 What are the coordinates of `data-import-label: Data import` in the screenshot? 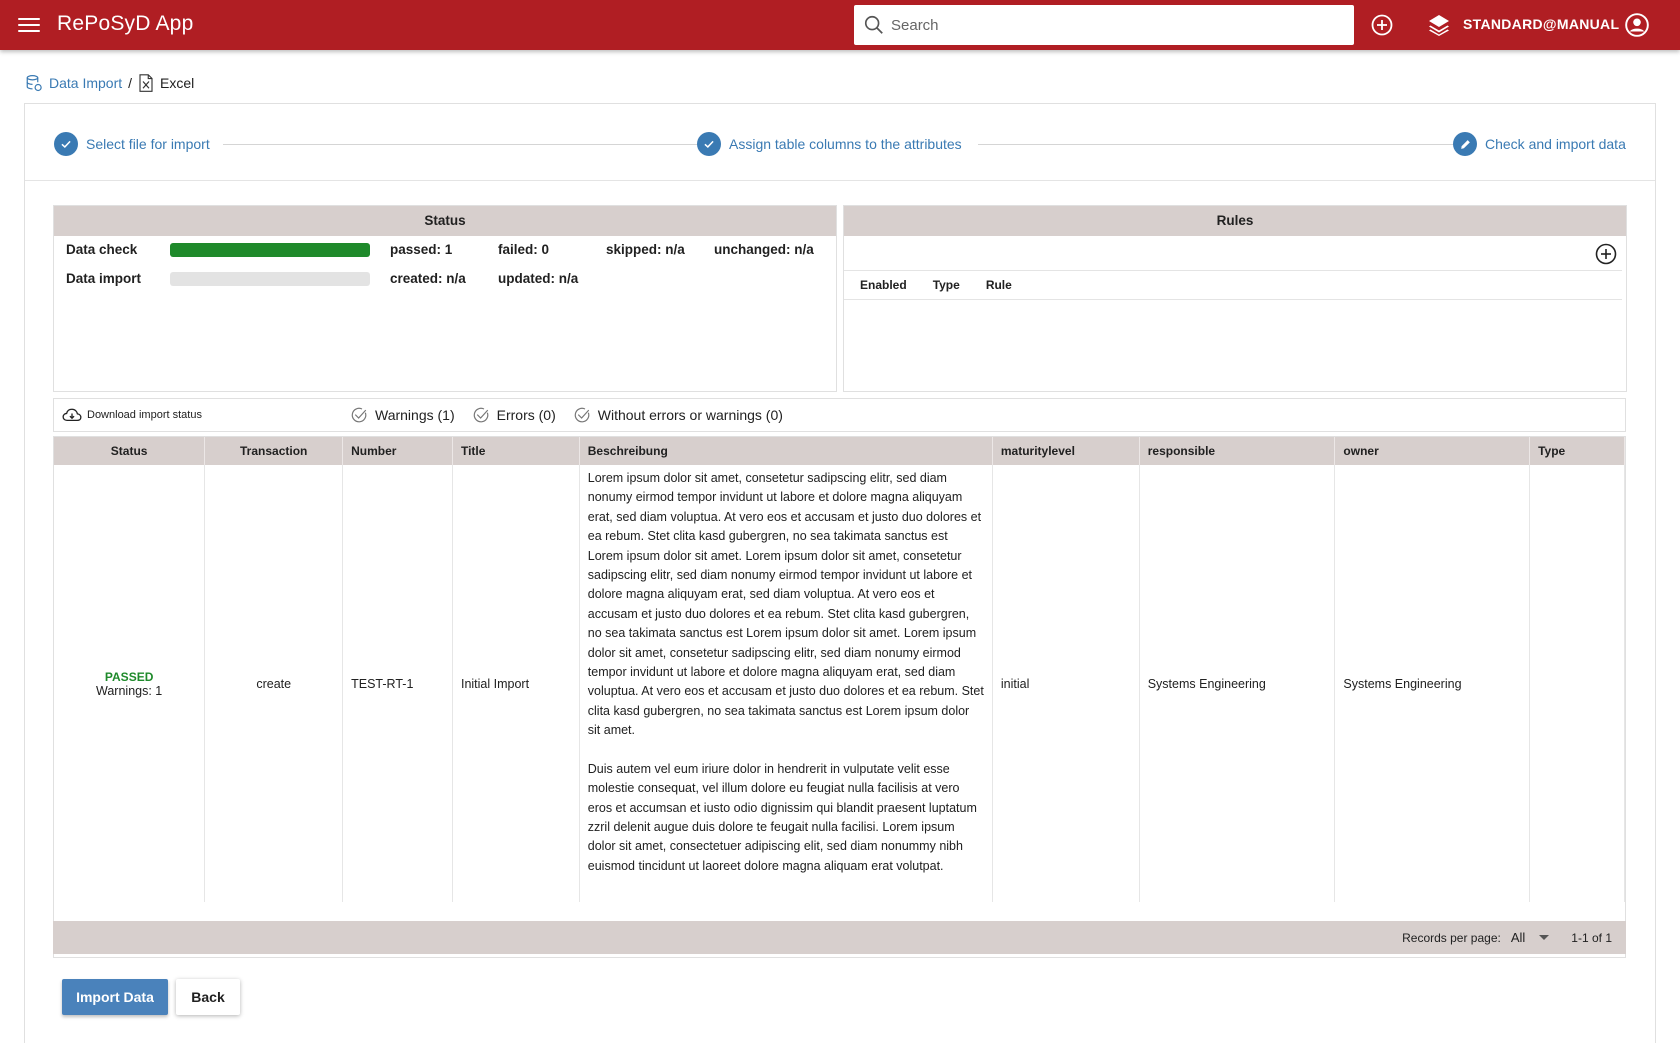 It's located at (104, 278).